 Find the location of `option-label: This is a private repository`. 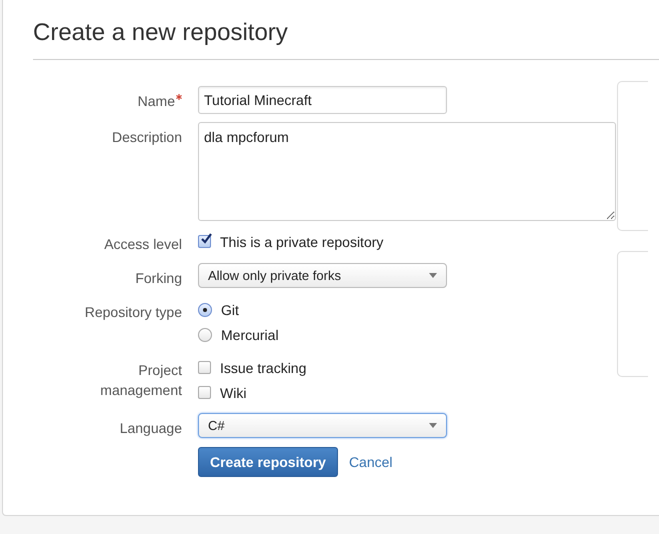

option-label: This is a private repository is located at coordinates (302, 242).